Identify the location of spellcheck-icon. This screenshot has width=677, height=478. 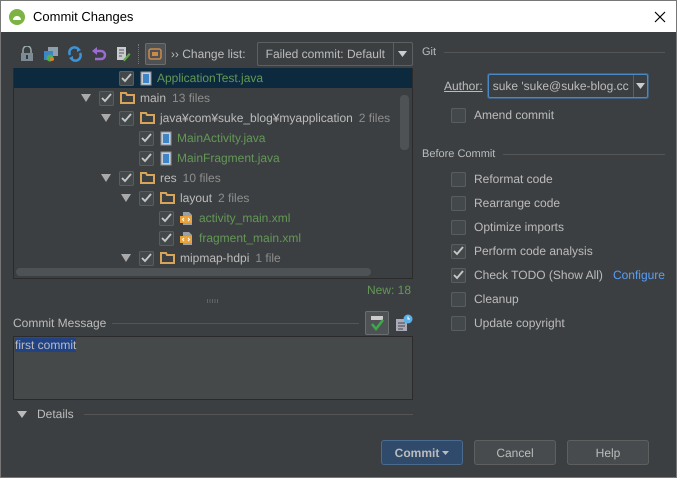
(377, 323).